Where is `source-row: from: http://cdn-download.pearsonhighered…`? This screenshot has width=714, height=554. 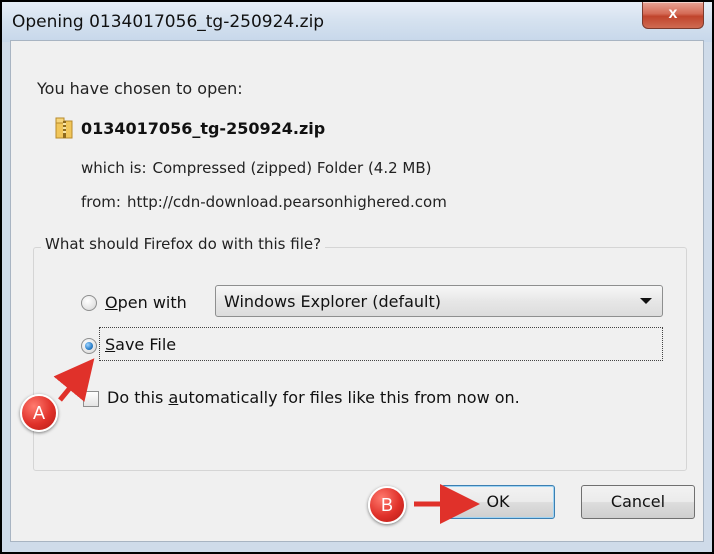 source-row: from: http://cdn-download.pearsonhighered… is located at coordinates (264, 202).